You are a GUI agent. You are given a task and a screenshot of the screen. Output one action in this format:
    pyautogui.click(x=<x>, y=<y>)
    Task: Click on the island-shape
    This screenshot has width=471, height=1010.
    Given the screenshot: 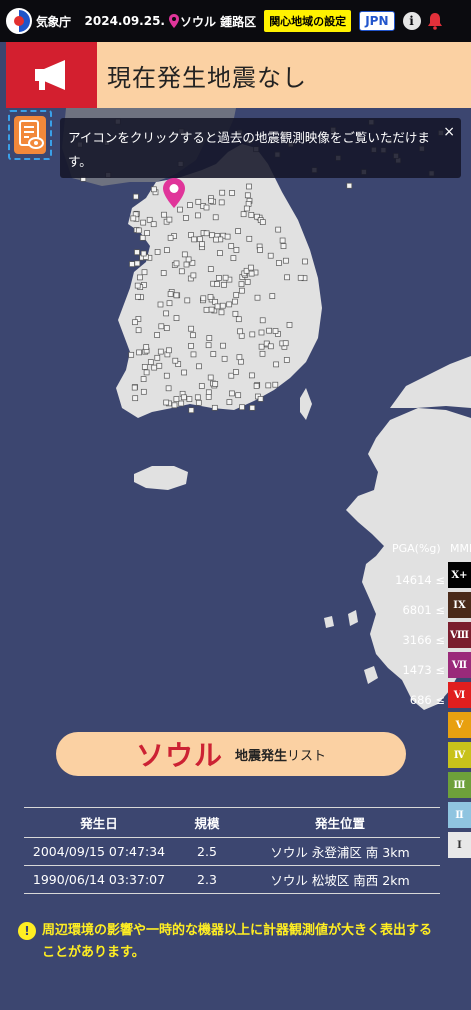 What is the action you would take?
    pyautogui.click(x=353, y=618)
    